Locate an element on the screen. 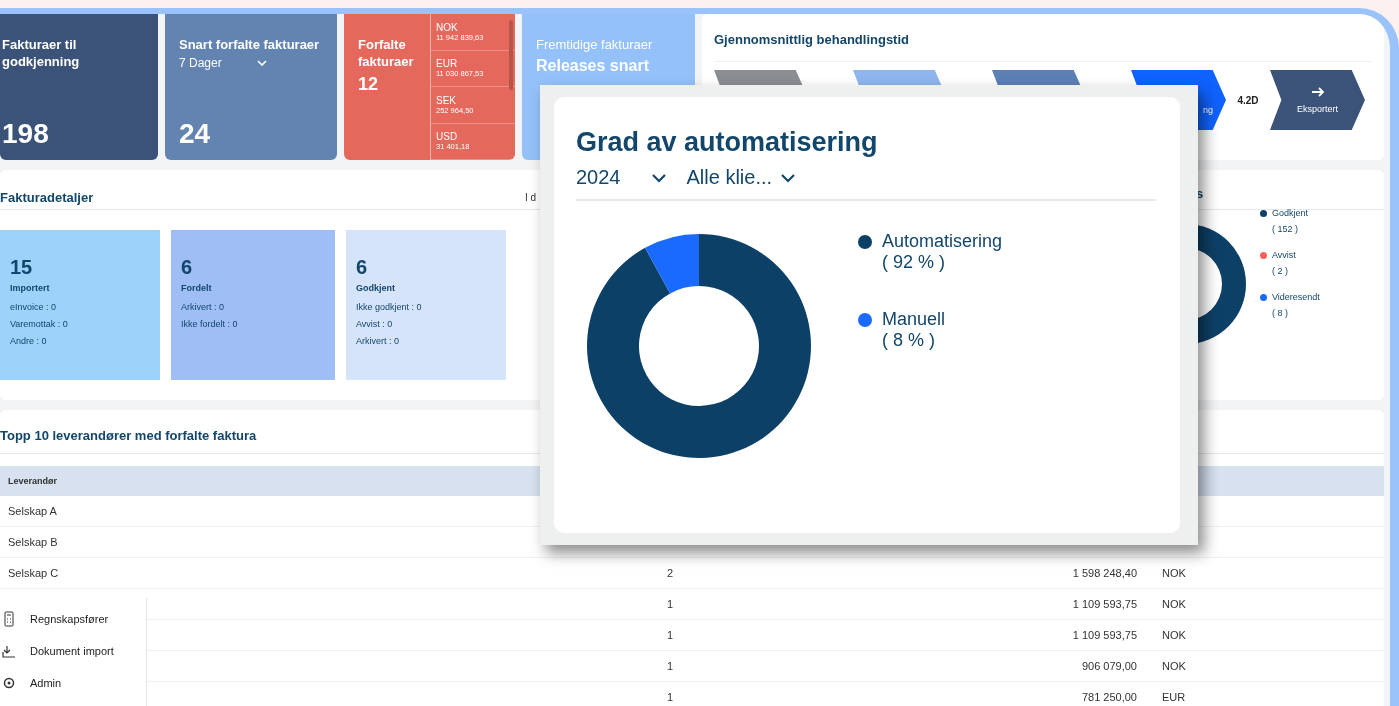 Image resolution: width=1399 pixels, height=706 pixels. status-label: Fordelt is located at coordinates (197, 288).